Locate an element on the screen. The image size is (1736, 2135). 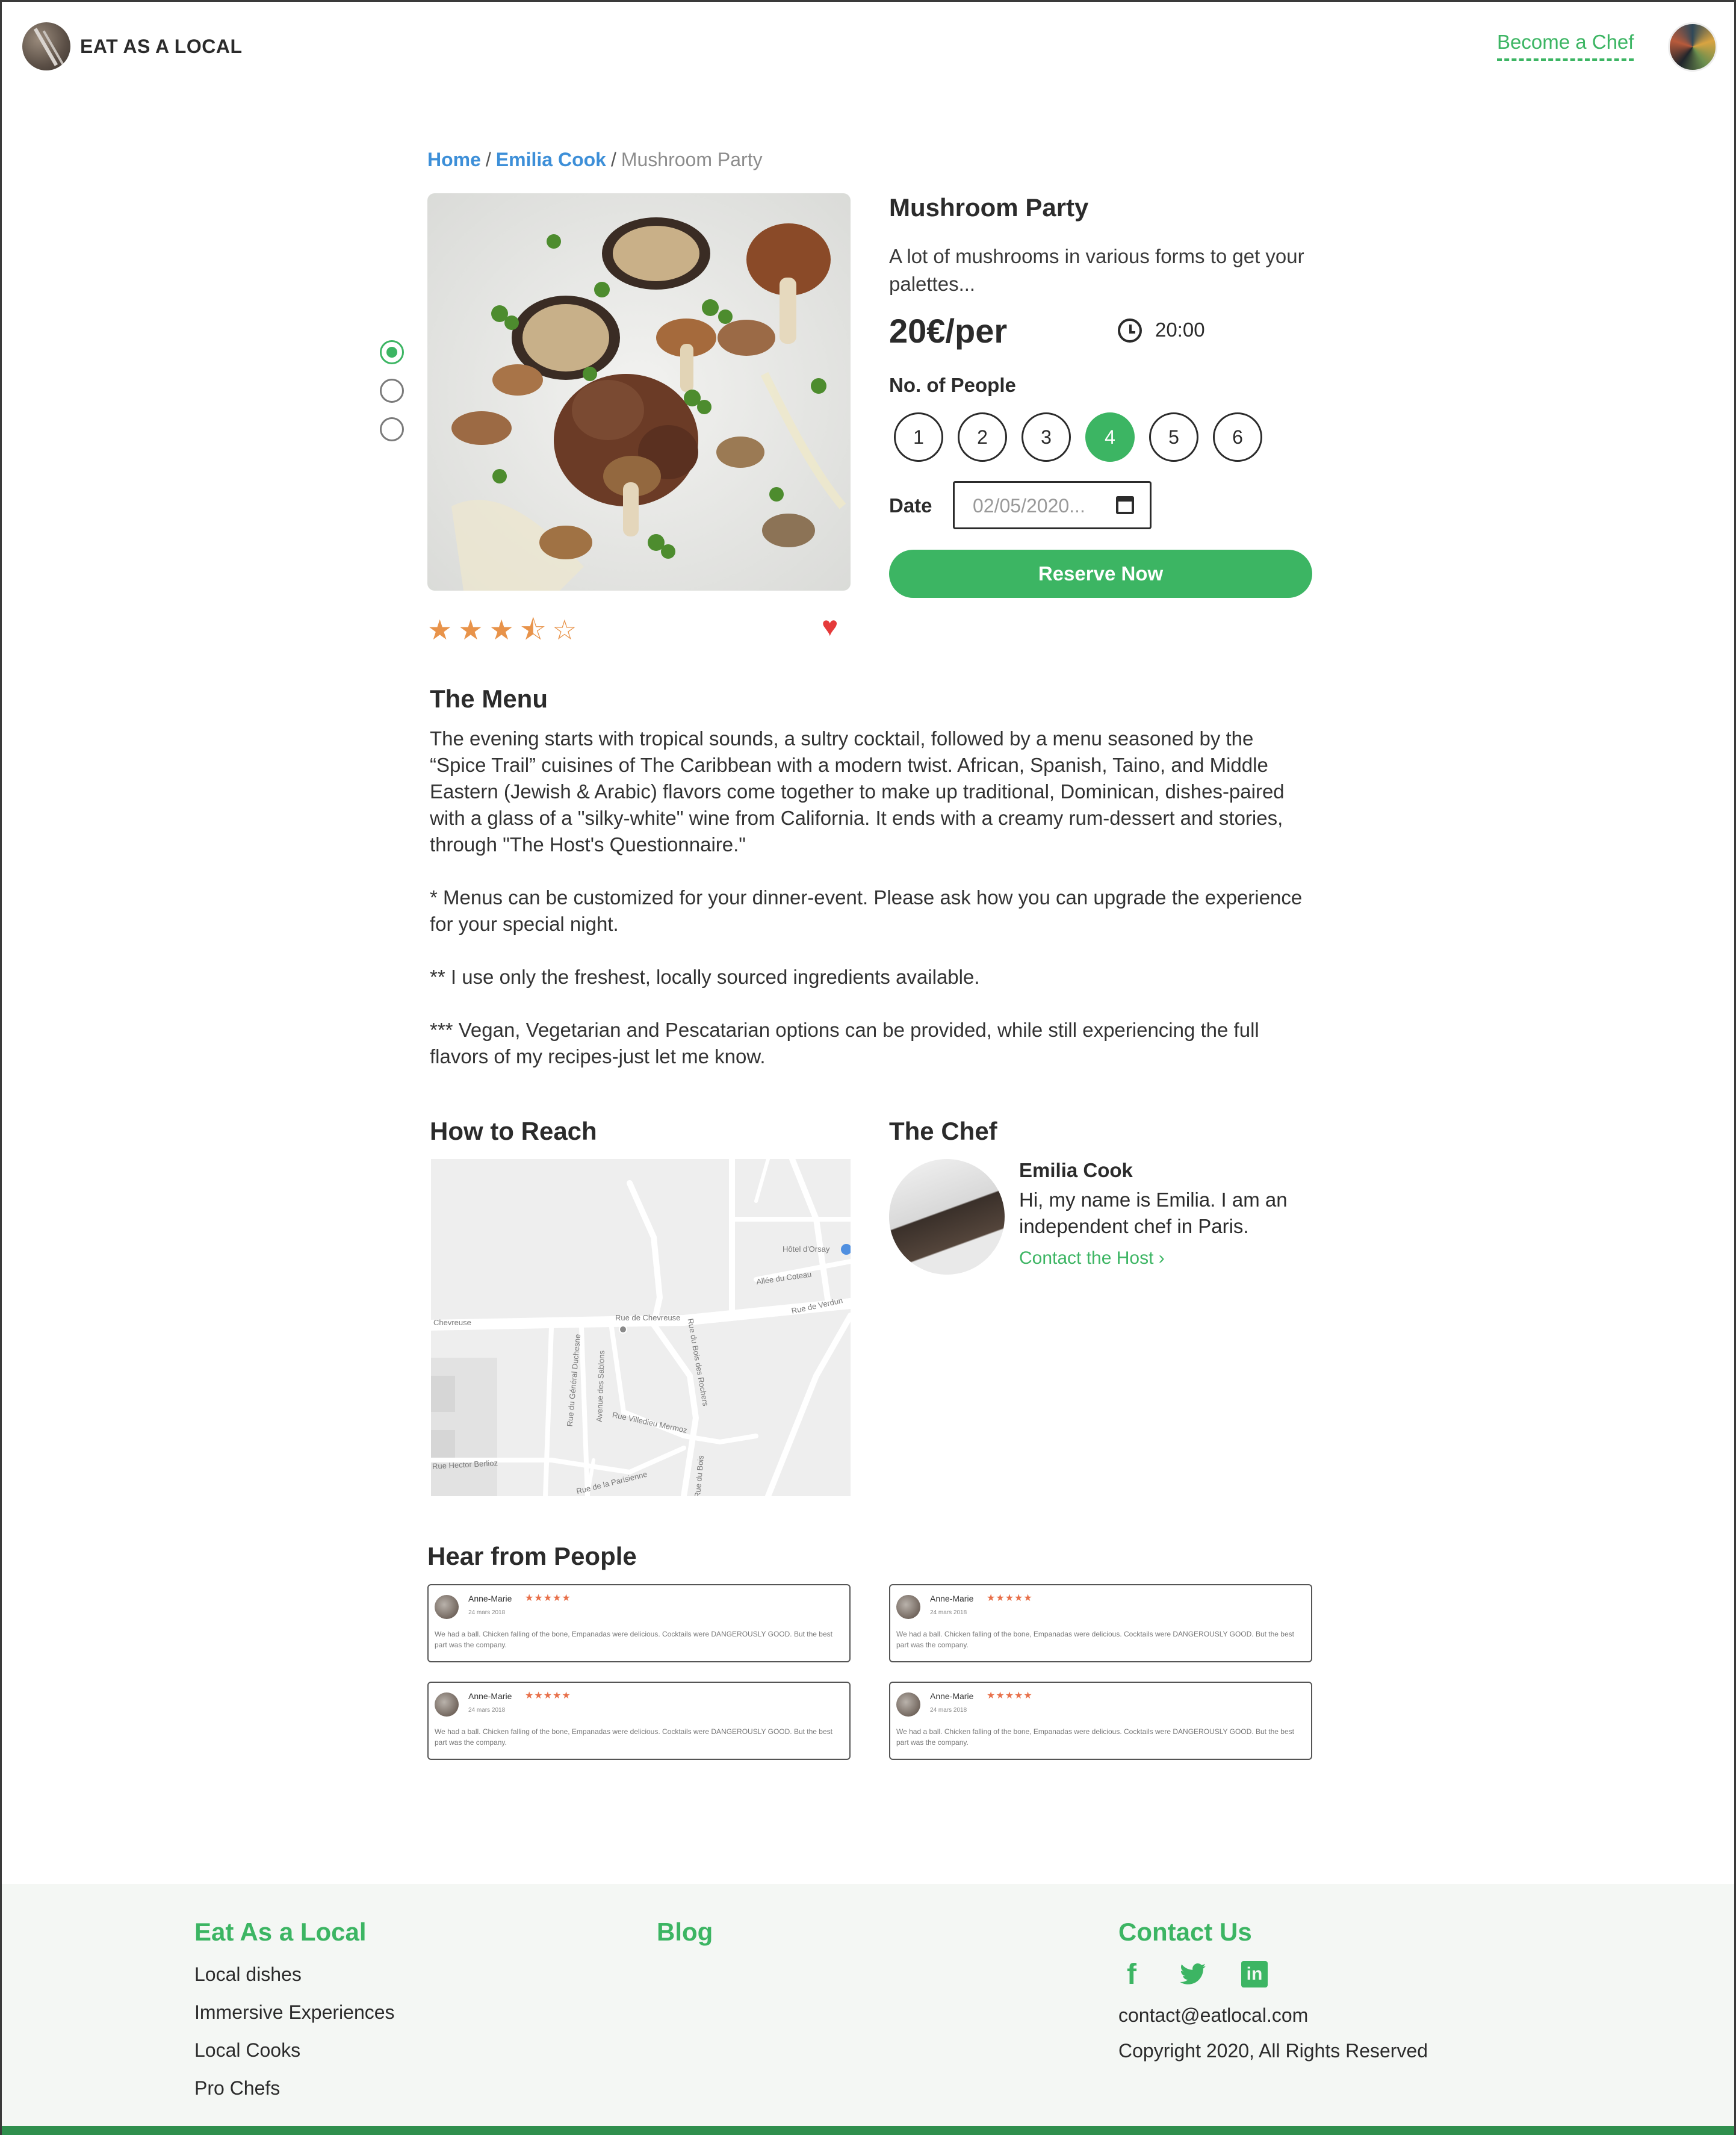
image-carousel-dots is located at coordinates (392, 398).